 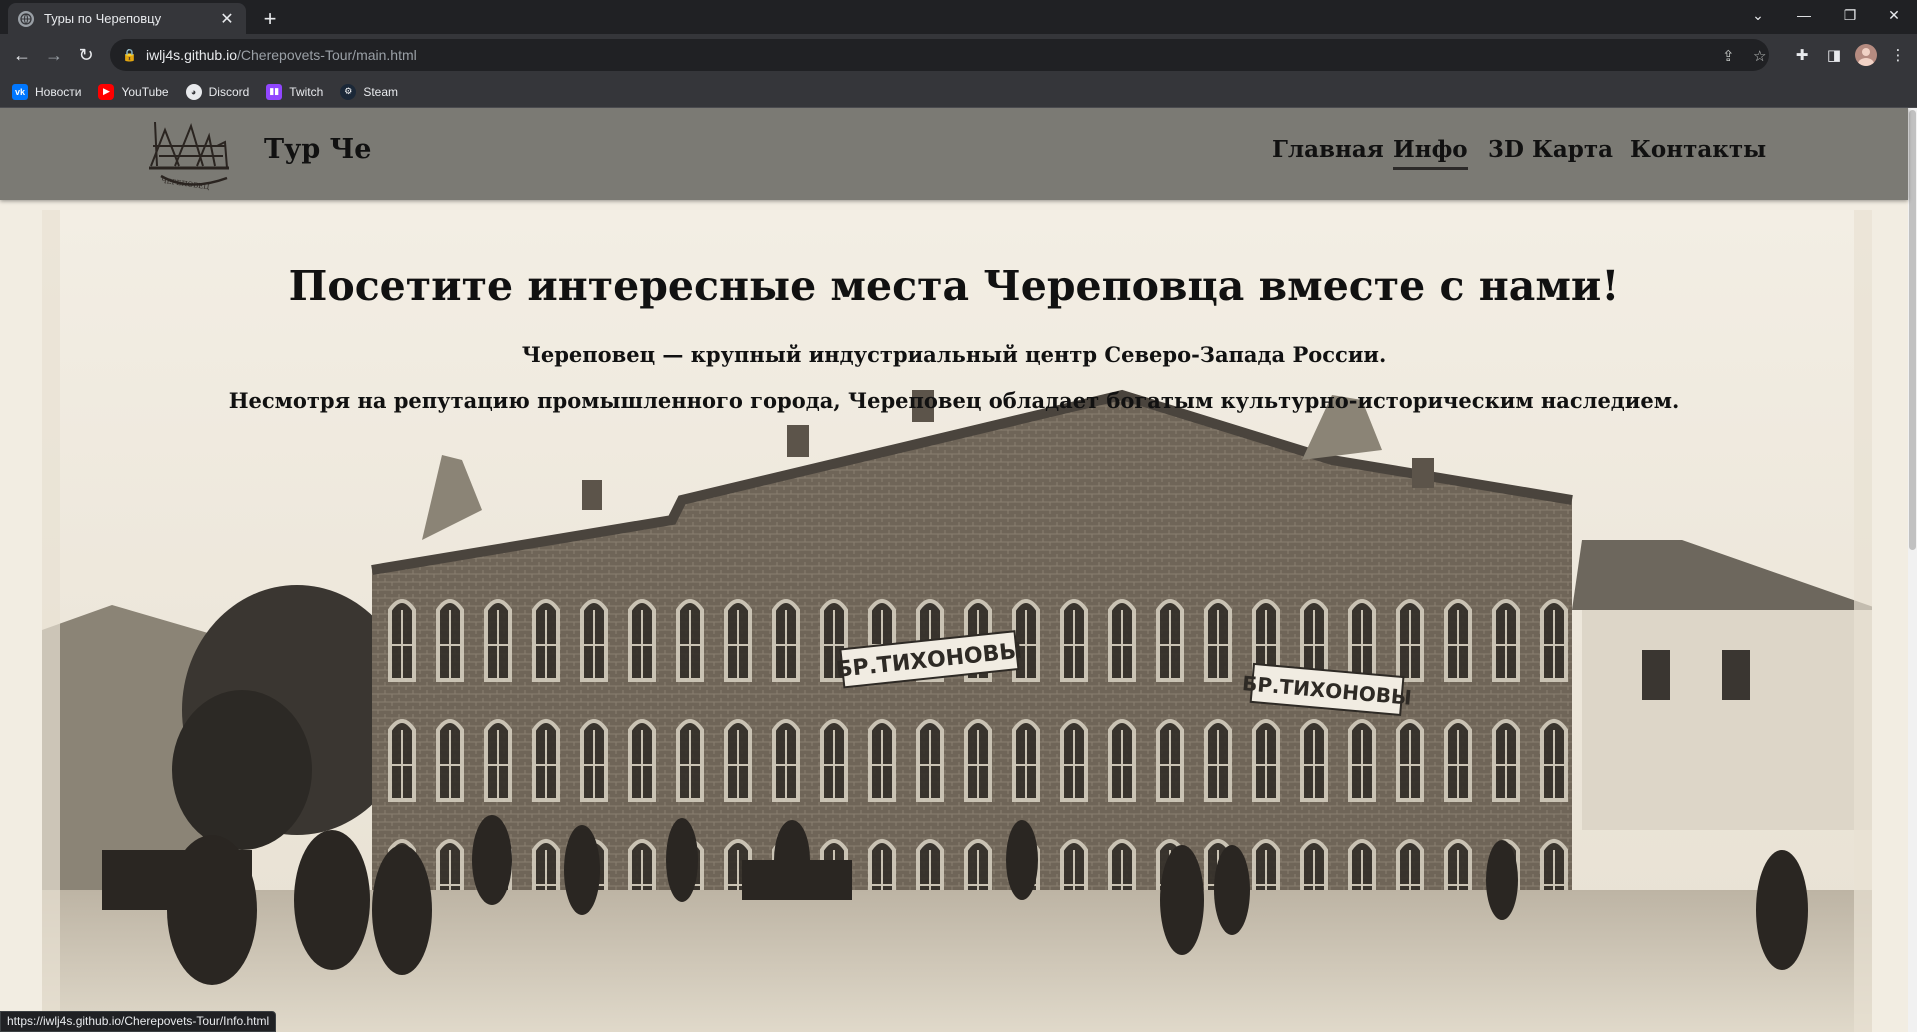 I want to click on youtube-icon: ▶, so click(x=106, y=91).